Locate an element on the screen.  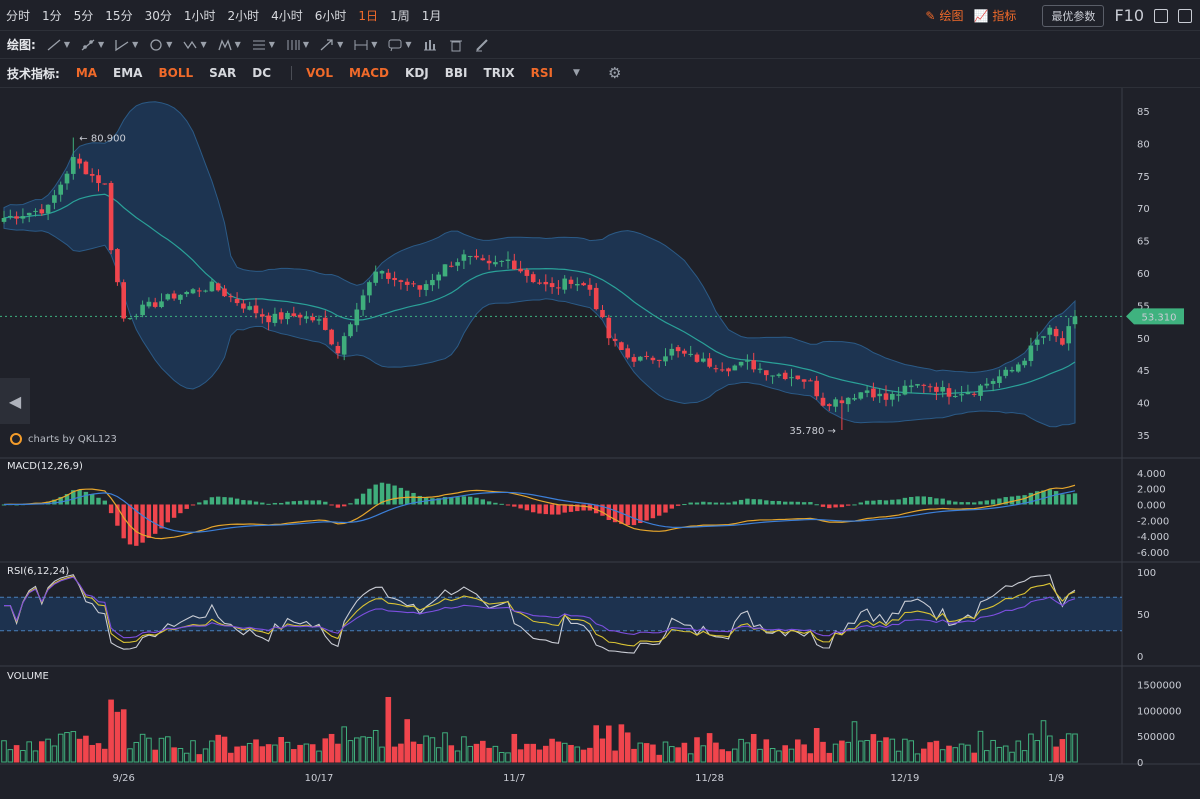
indicator-macd: MACD is located at coordinates (369, 73).